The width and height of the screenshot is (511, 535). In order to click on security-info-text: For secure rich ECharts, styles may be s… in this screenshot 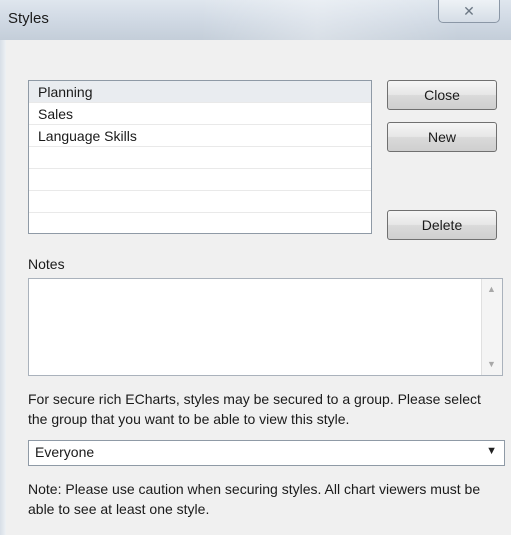, I will do `click(254, 409)`.